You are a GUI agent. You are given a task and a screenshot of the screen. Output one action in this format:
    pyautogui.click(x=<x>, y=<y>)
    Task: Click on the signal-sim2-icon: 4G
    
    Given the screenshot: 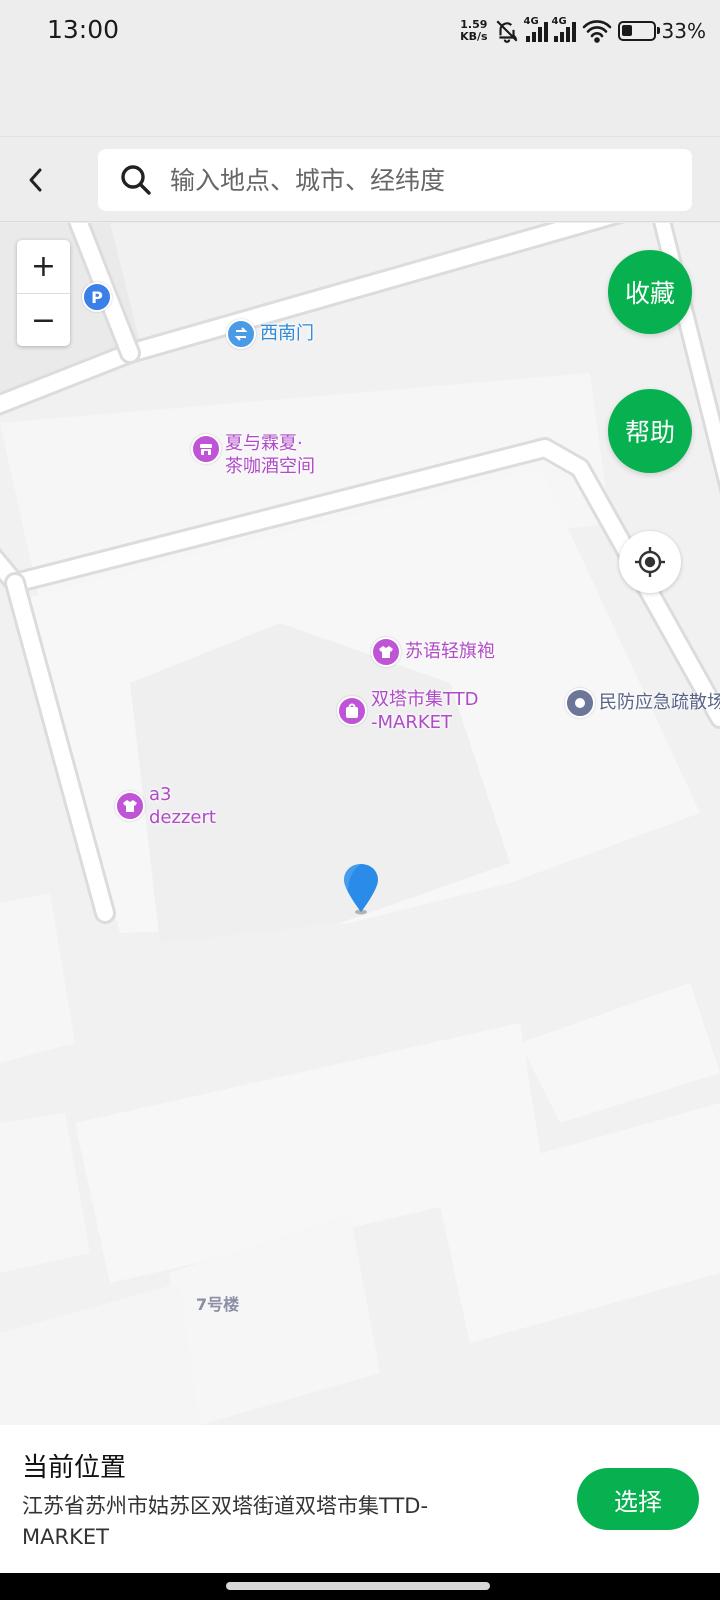 What is the action you would take?
    pyautogui.click(x=564, y=29)
    